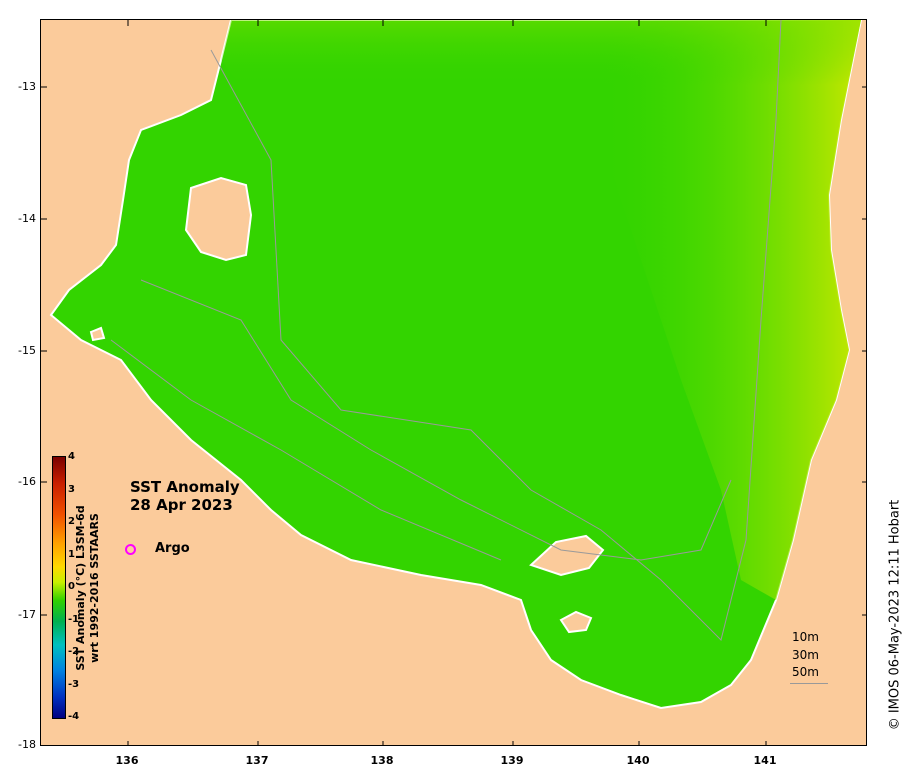 Image resolution: width=910 pixels, height=780 pixels. I want to click on map-title: SST Anomaly 28 Apr 2023, so click(185, 496).